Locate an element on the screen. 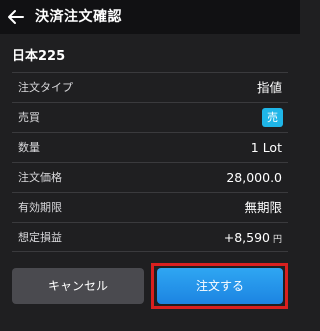 This screenshot has height=331, width=320. row-quantity: 数量 1 Lot is located at coordinates (150, 147).